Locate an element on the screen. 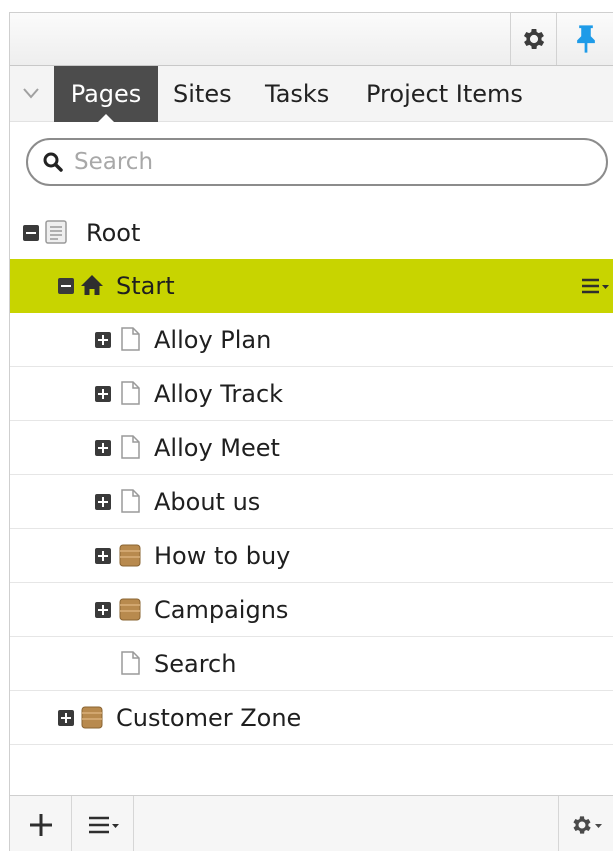 The height and width of the screenshot is (851, 613). tree-node-label: Alloy Track is located at coordinates (219, 394).